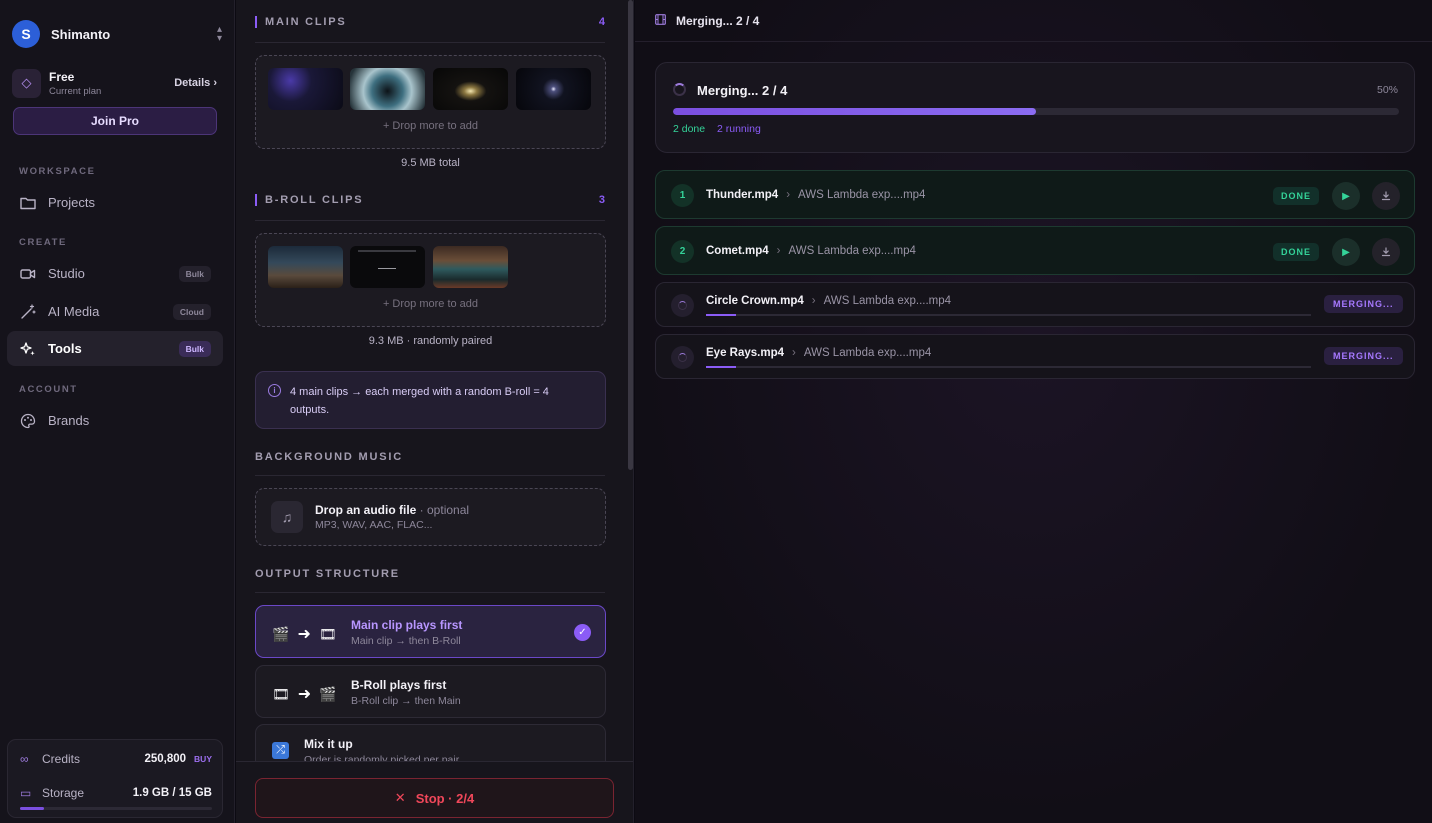 The width and height of the screenshot is (1432, 823). What do you see at coordinates (630, 235) in the screenshot?
I see `scrollbar` at bounding box center [630, 235].